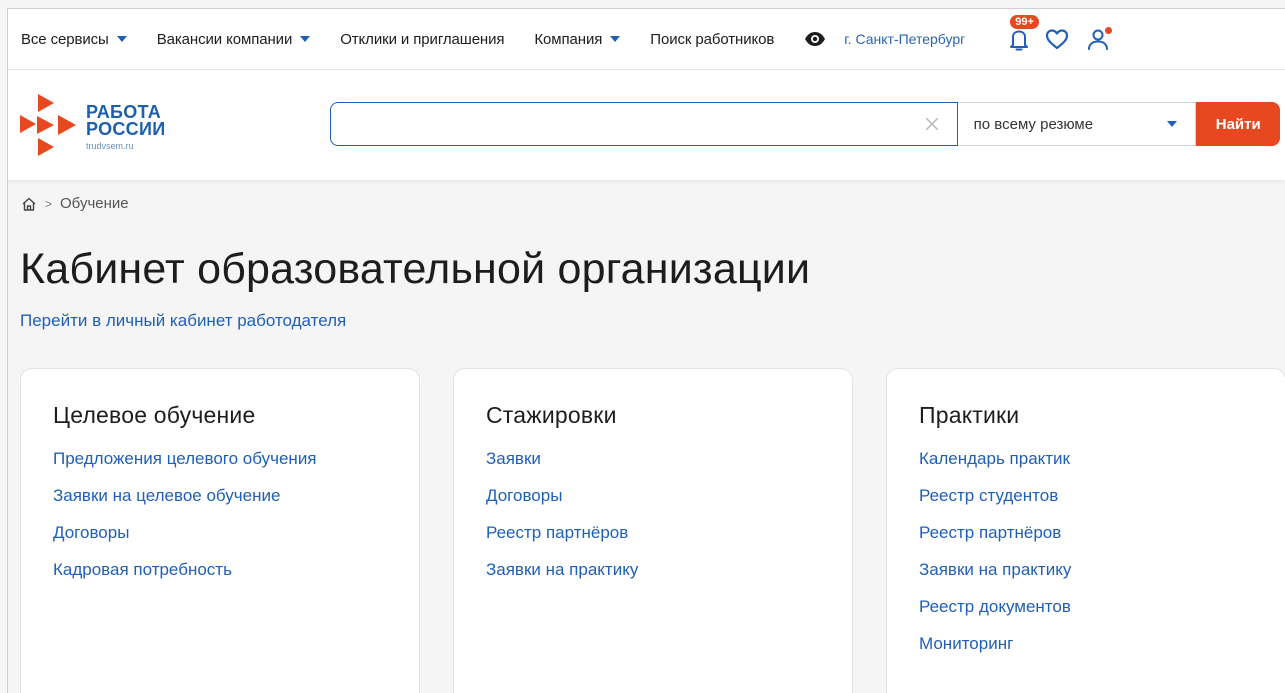  I want to click on home-icon, so click(29, 204).